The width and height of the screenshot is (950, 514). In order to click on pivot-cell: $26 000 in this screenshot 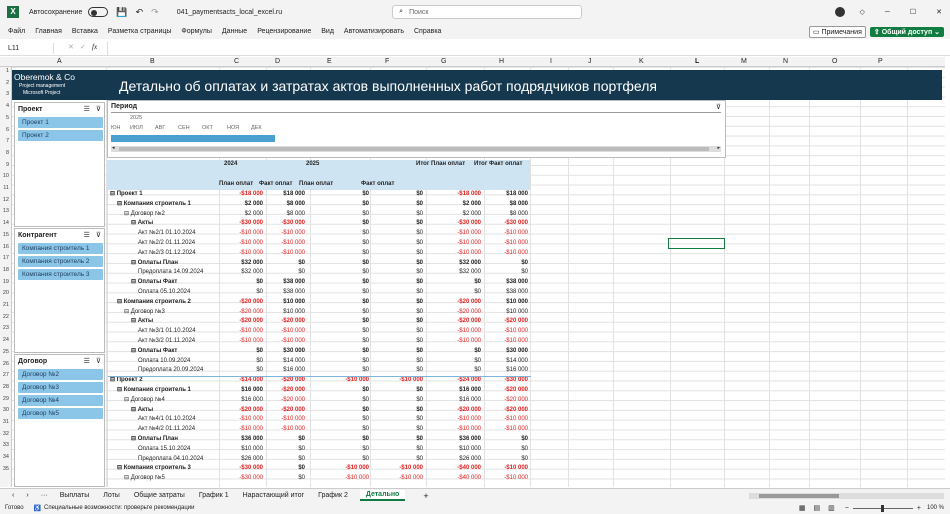, I will do `click(252, 460)`.